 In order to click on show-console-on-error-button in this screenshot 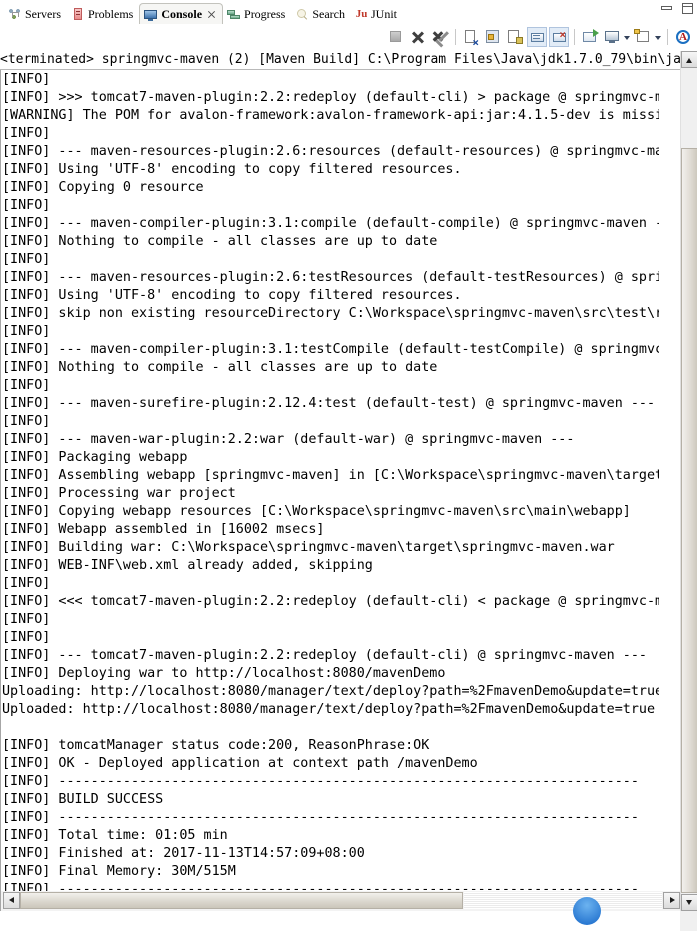, I will do `click(559, 37)`.